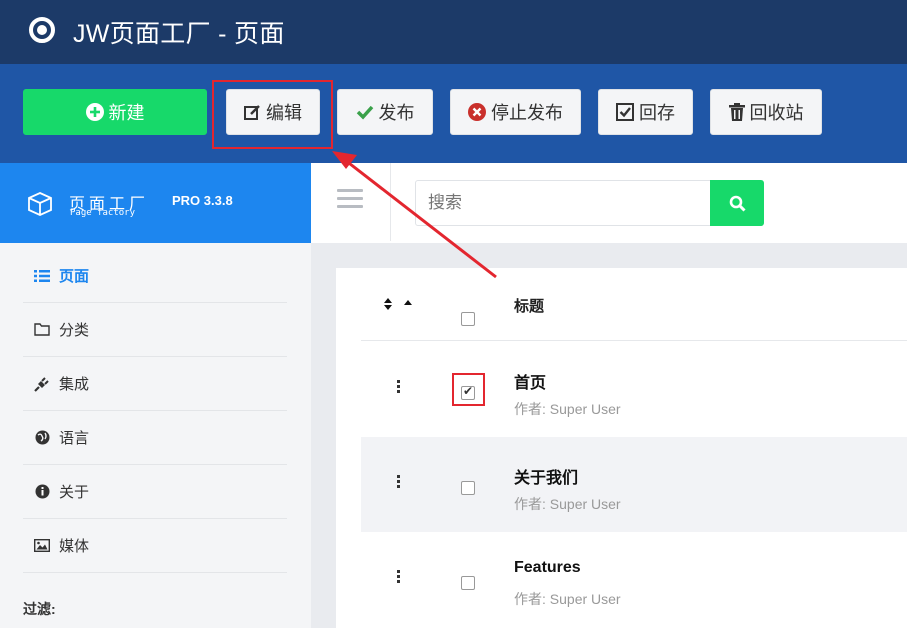  Describe the element at coordinates (390, 202) in the screenshot. I see `divider` at that location.